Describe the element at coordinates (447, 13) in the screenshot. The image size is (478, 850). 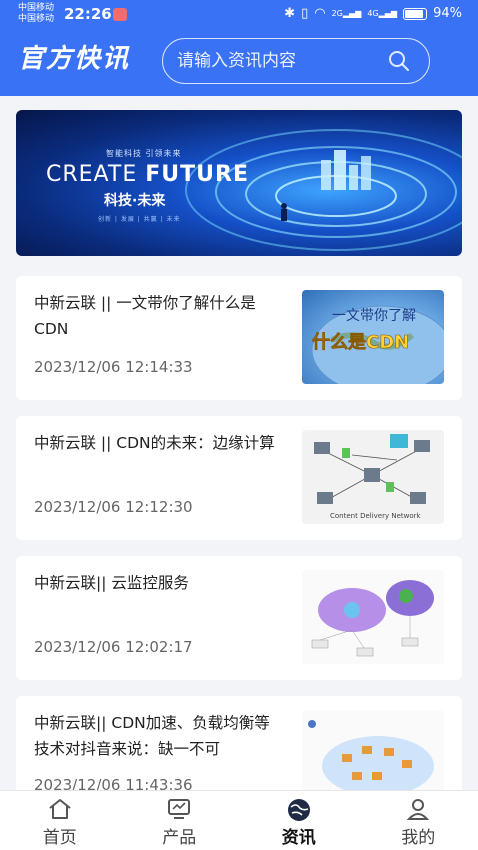
I see `battery-level: 94%` at that location.